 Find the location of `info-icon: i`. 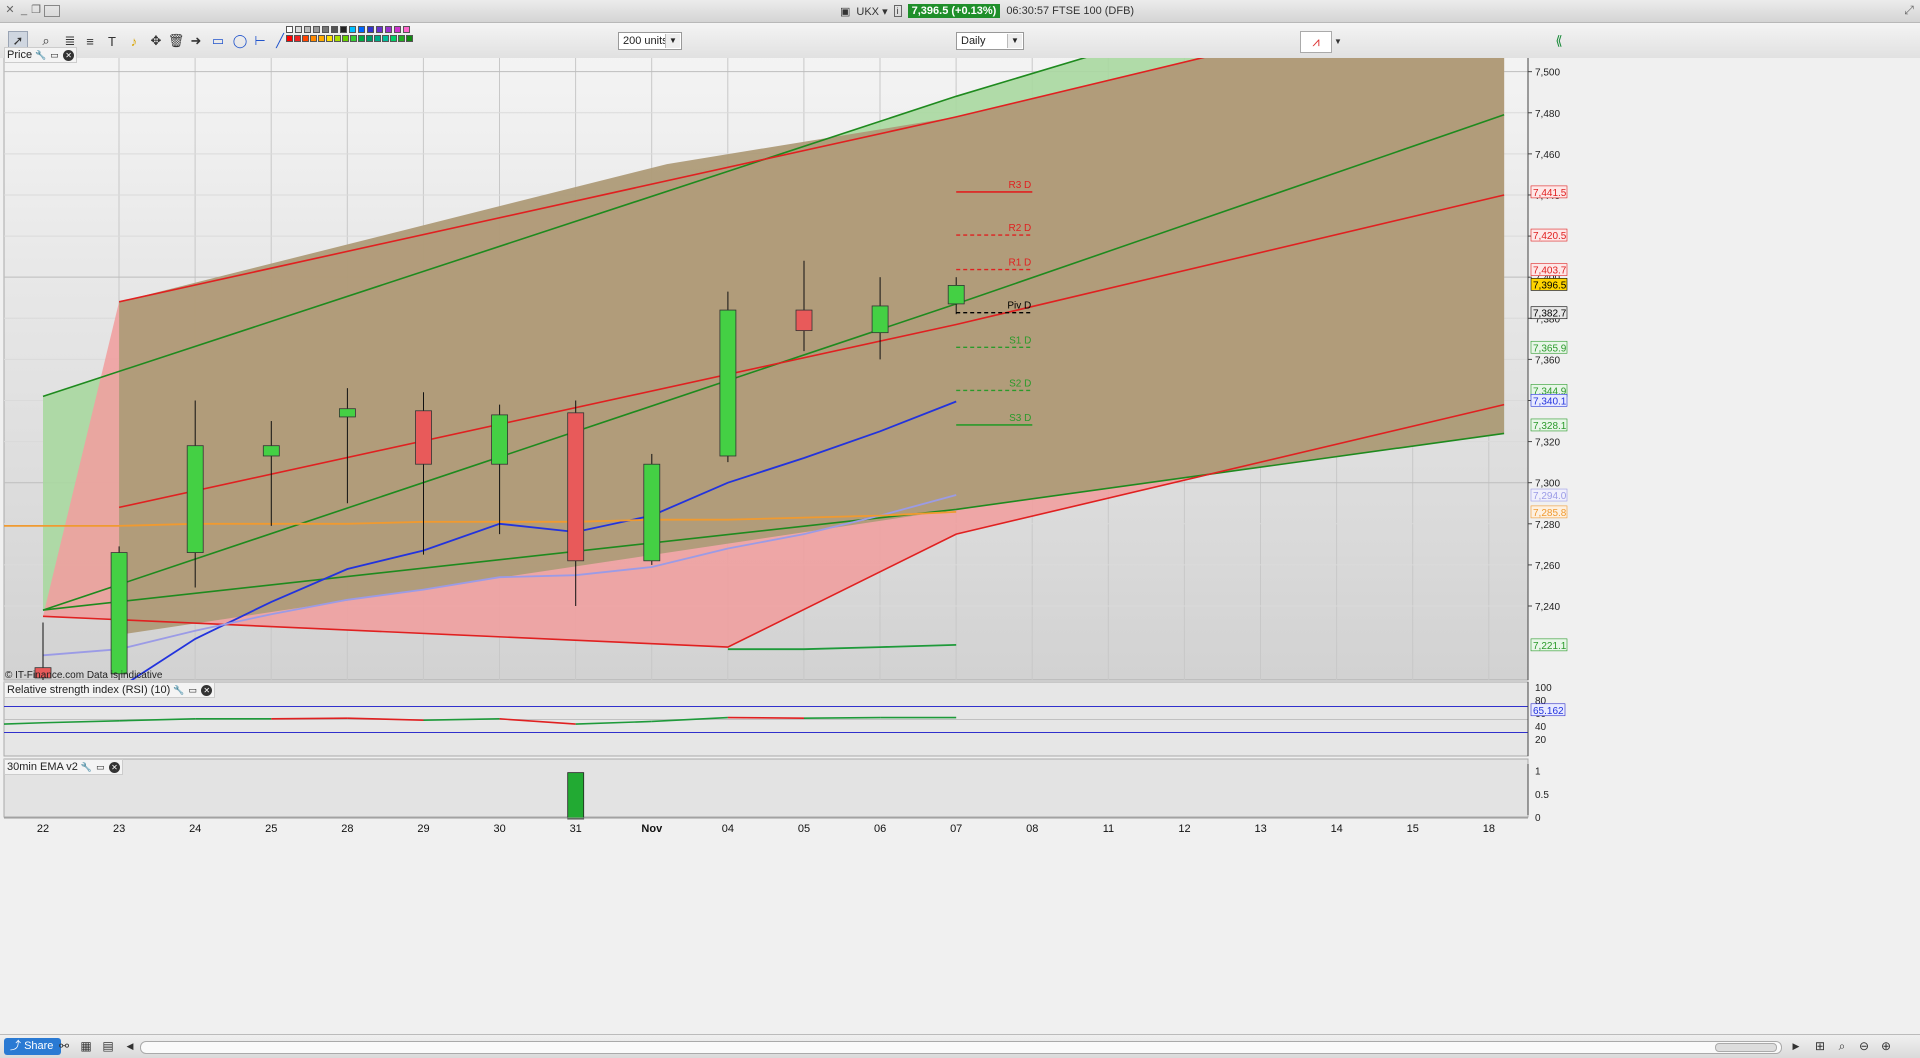

info-icon: i is located at coordinates (897, 11).